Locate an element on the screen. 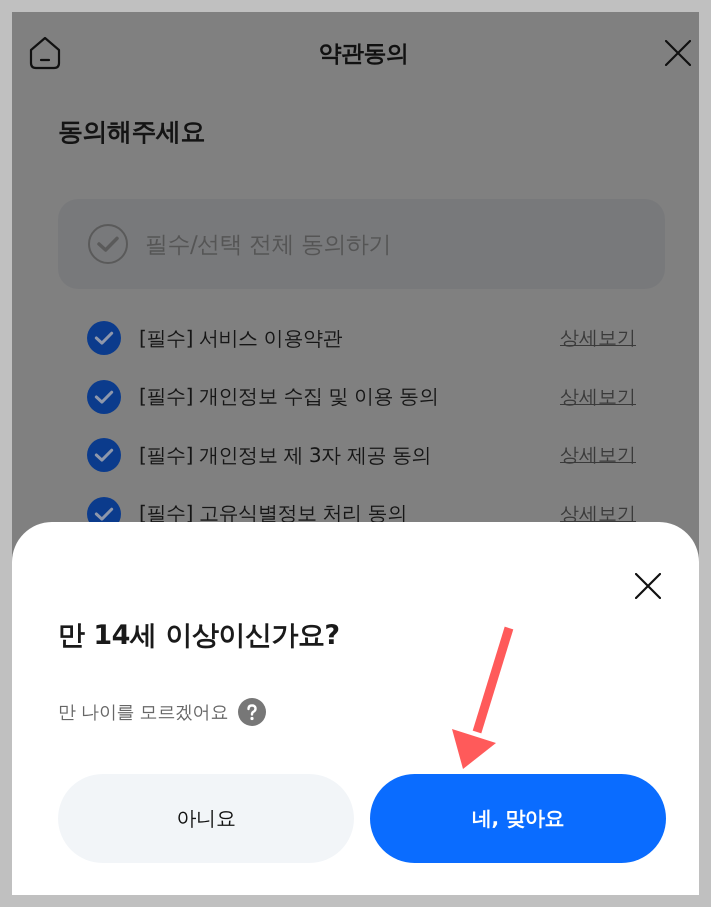 The height and width of the screenshot is (907, 711). decline-button: 아니요 is located at coordinates (206, 818).